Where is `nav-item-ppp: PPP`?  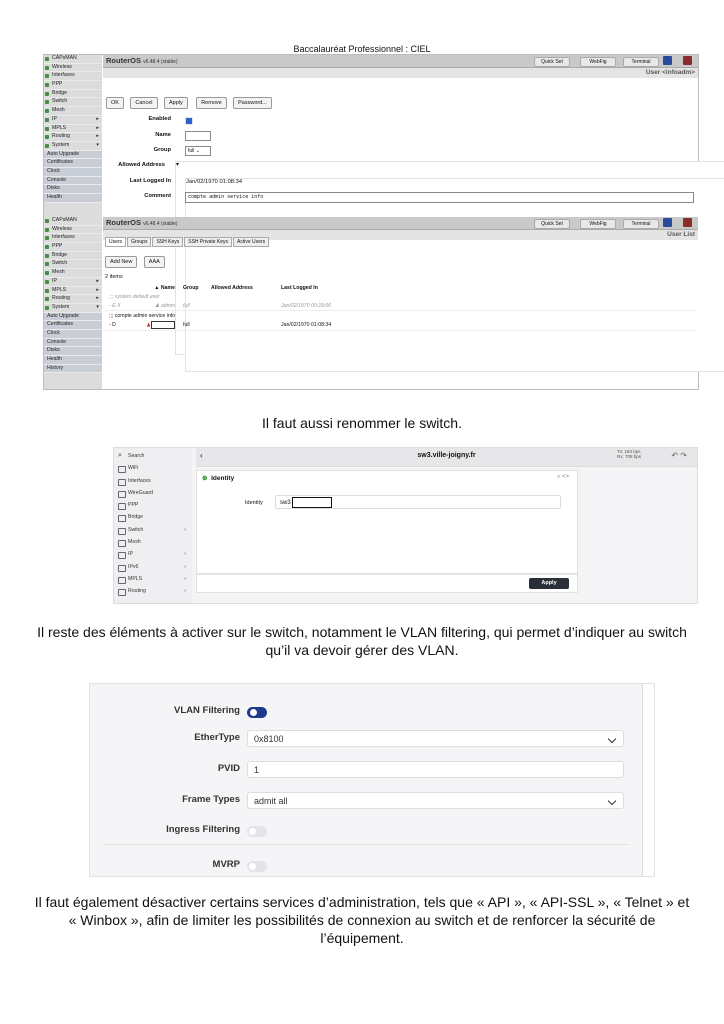 nav-item-ppp: PPP is located at coordinates (153, 505).